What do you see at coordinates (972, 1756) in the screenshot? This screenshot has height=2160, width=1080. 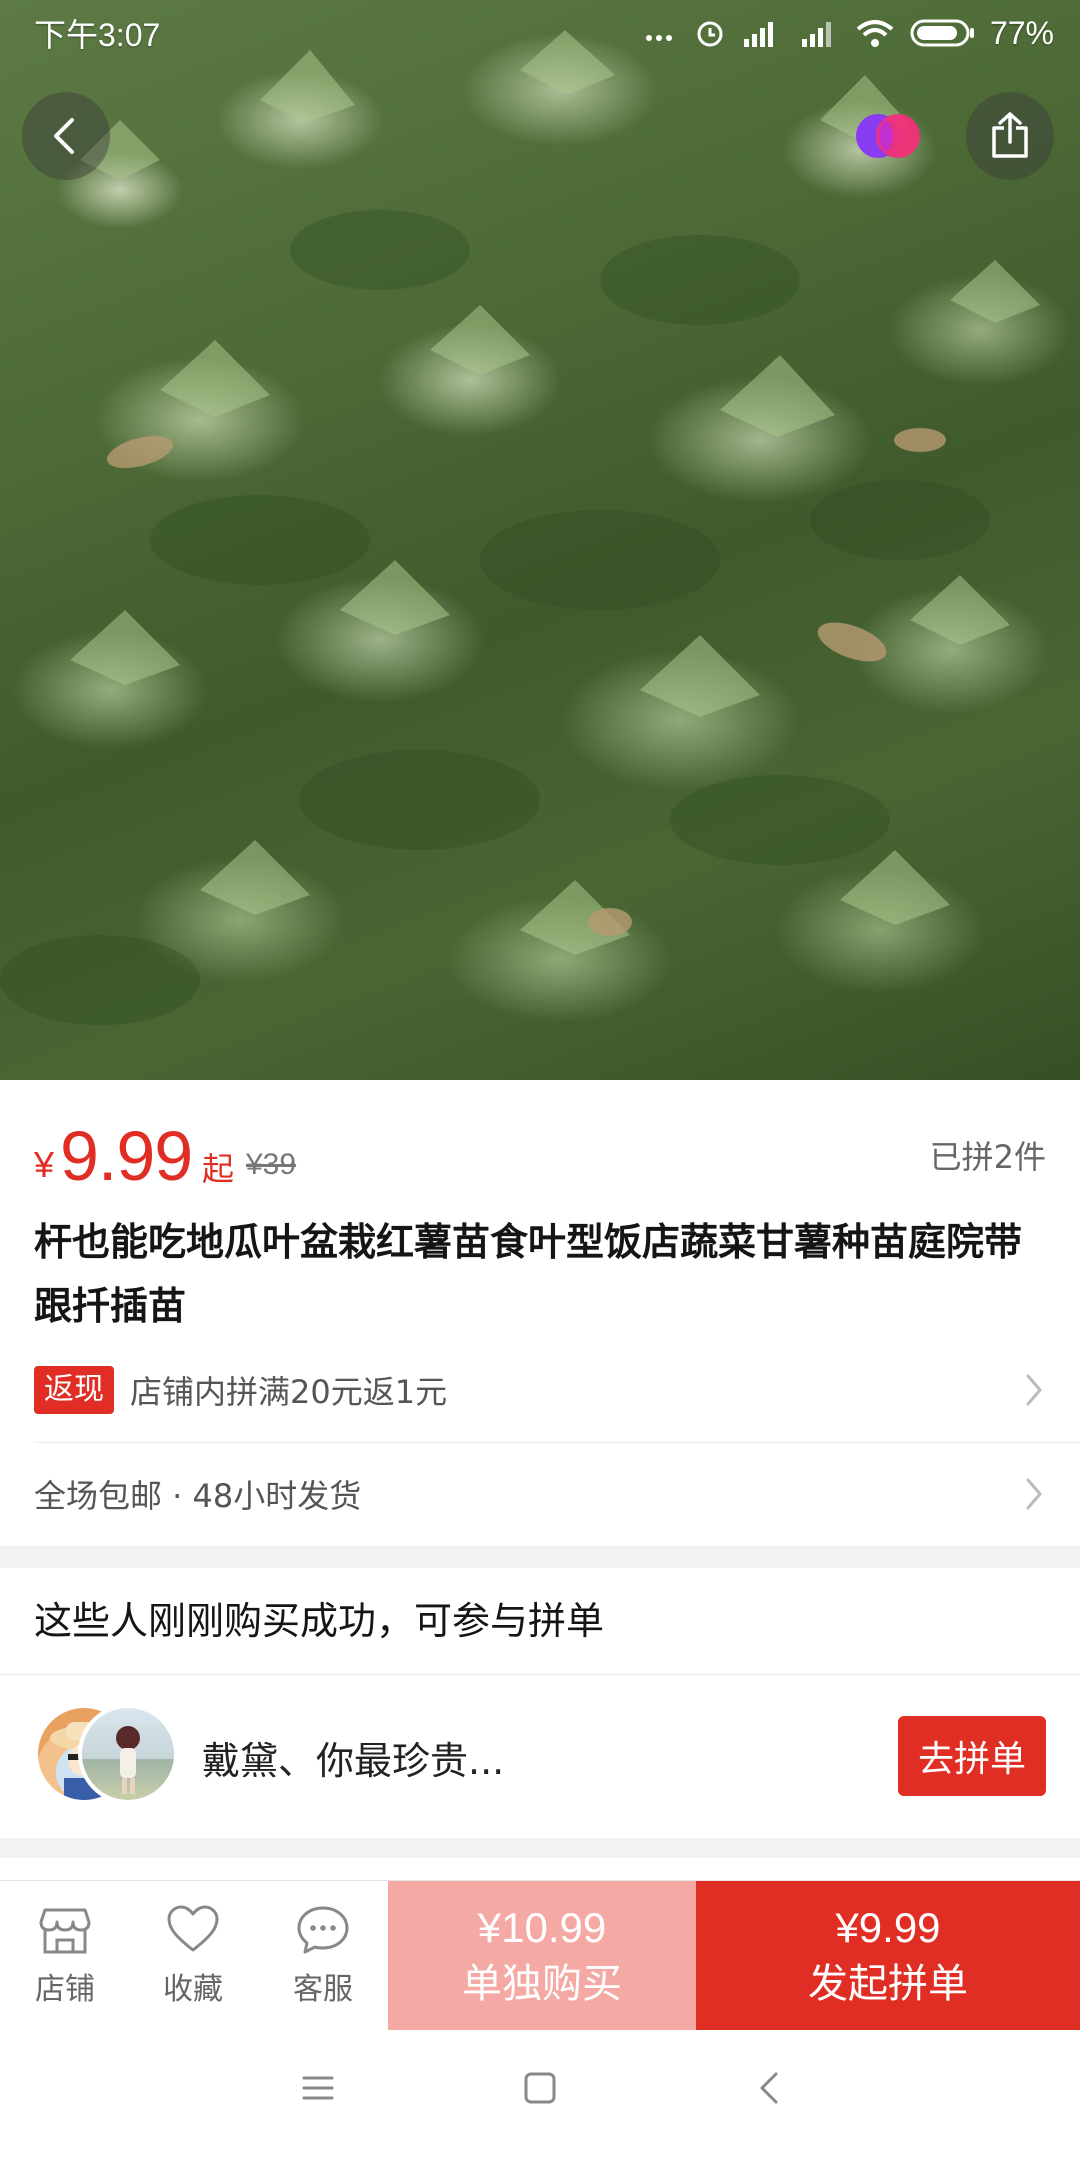 I see `join-group-button: 去拼单` at bounding box center [972, 1756].